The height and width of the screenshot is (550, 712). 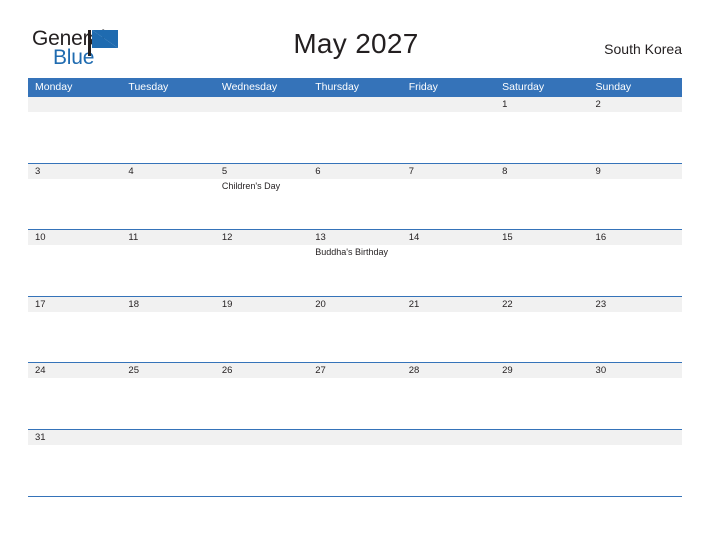 I want to click on day-number: 22, so click(x=541, y=304).